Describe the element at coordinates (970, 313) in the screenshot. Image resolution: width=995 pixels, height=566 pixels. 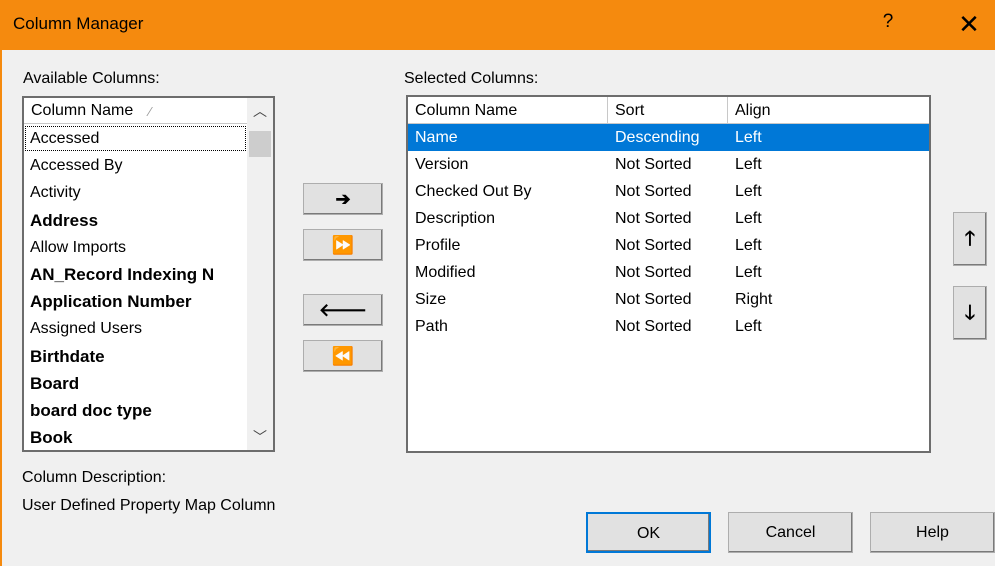
I see `move-down-button: 🡓` at that location.